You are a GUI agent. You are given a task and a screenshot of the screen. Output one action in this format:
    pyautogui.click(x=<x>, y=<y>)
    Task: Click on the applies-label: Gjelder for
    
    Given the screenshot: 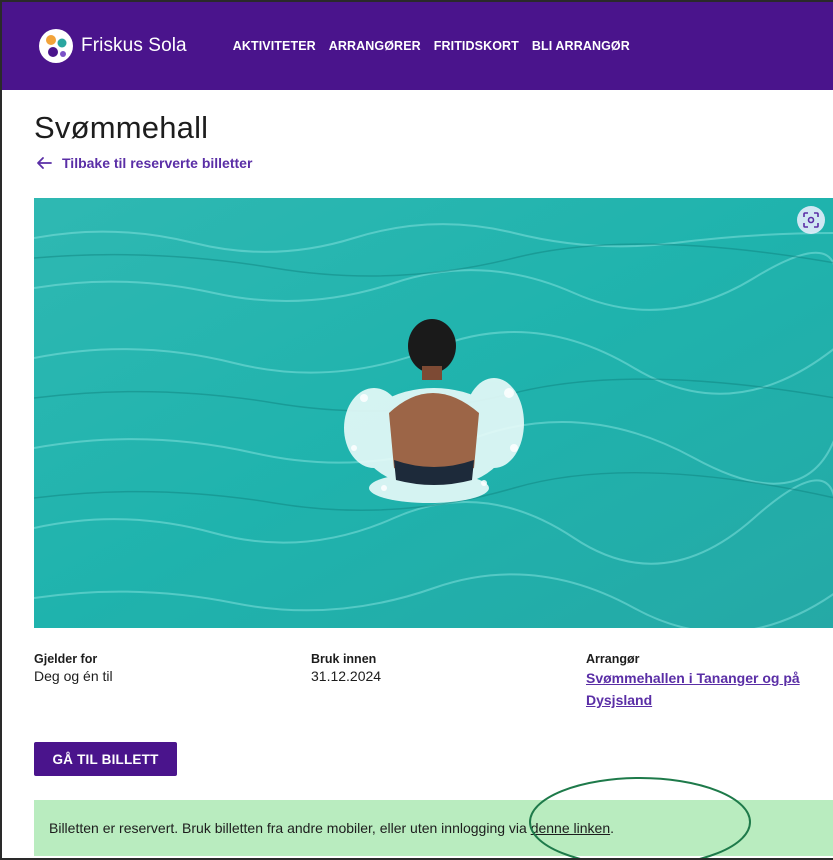 What is the action you would take?
    pyautogui.click(x=66, y=659)
    